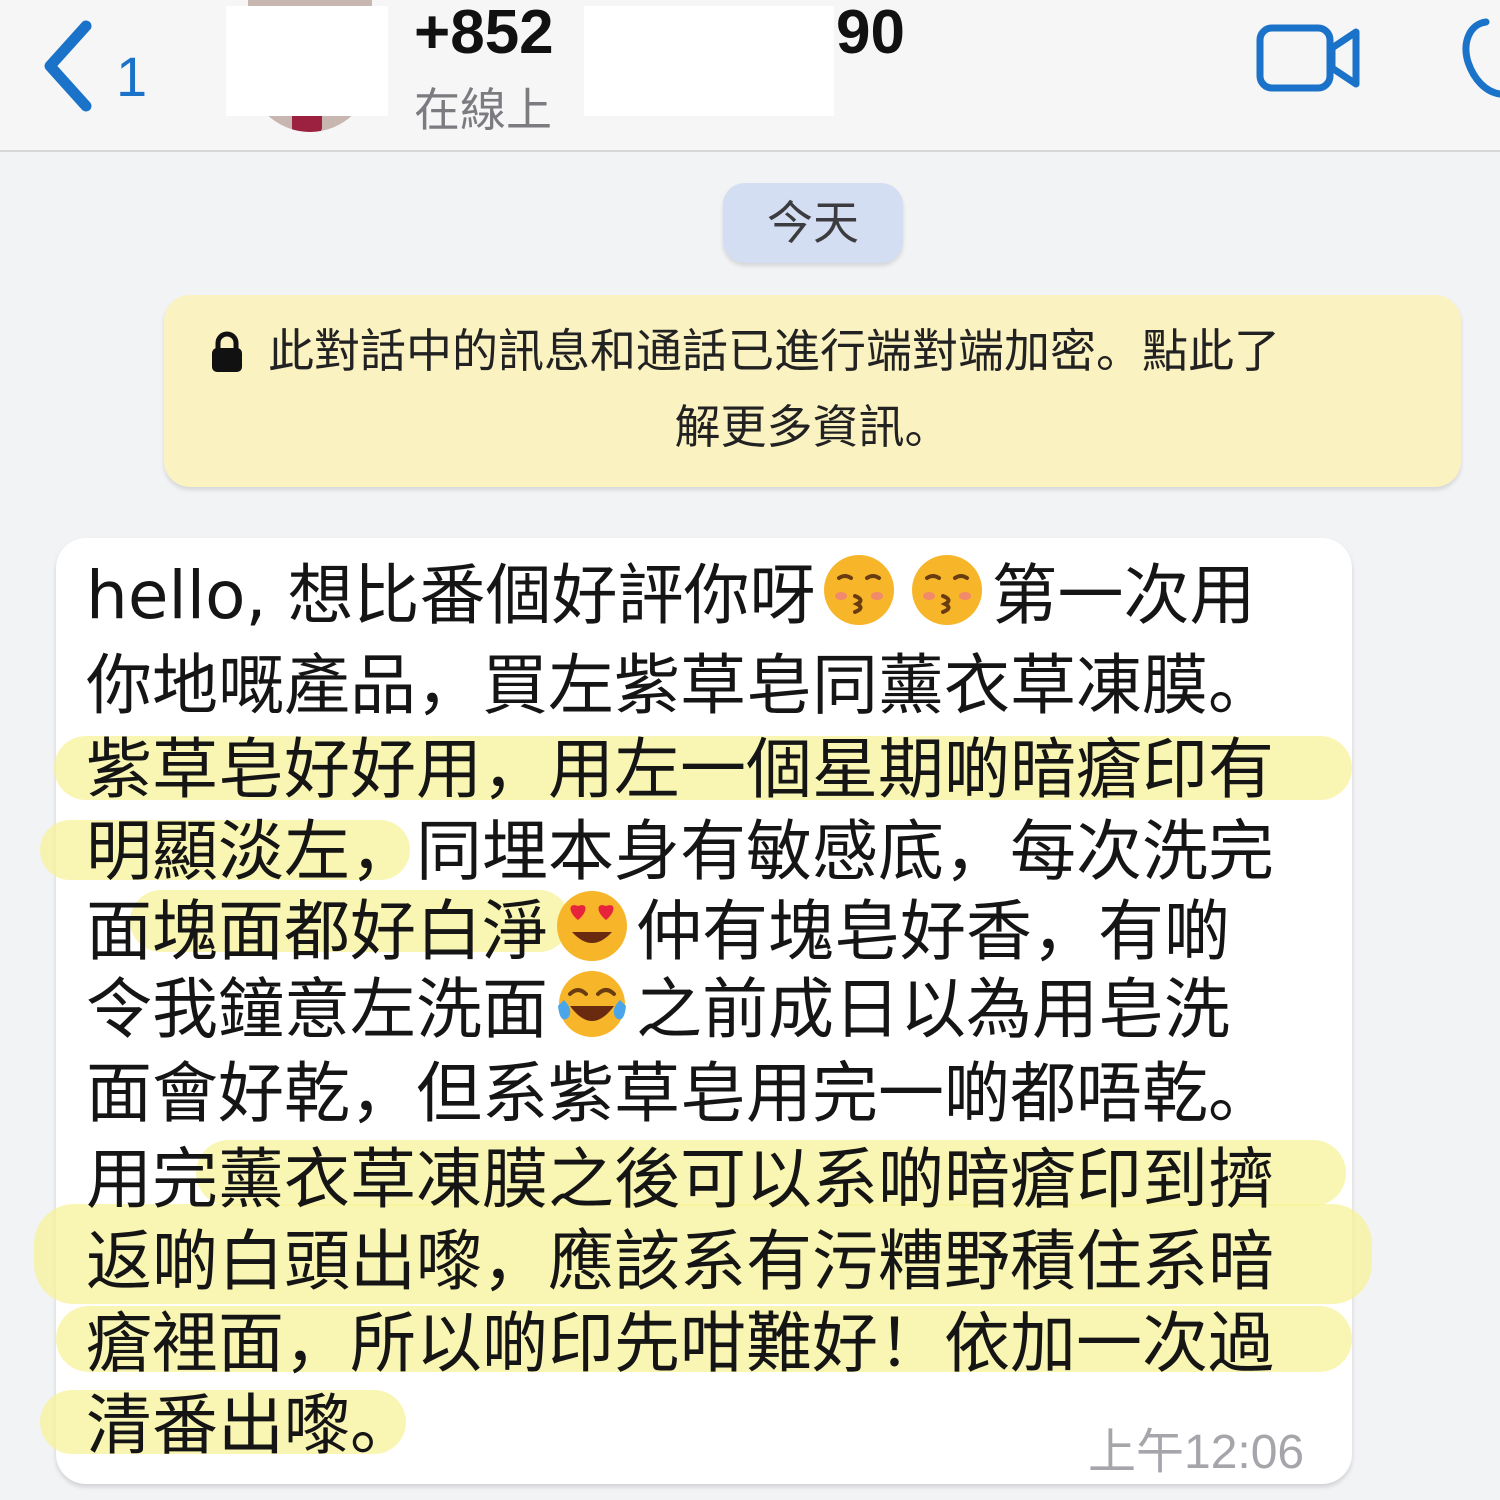 Image resolution: width=1500 pixels, height=1500 pixels. What do you see at coordinates (132, 76) in the screenshot?
I see `unread-count: 1` at bounding box center [132, 76].